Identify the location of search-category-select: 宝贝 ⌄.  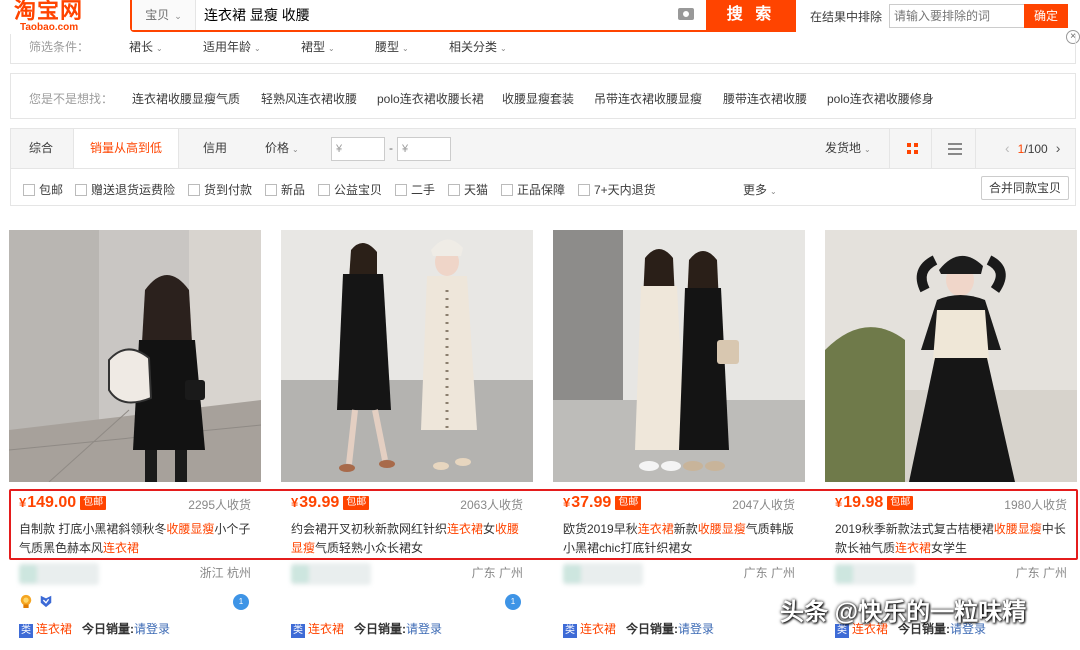
(164, 15).